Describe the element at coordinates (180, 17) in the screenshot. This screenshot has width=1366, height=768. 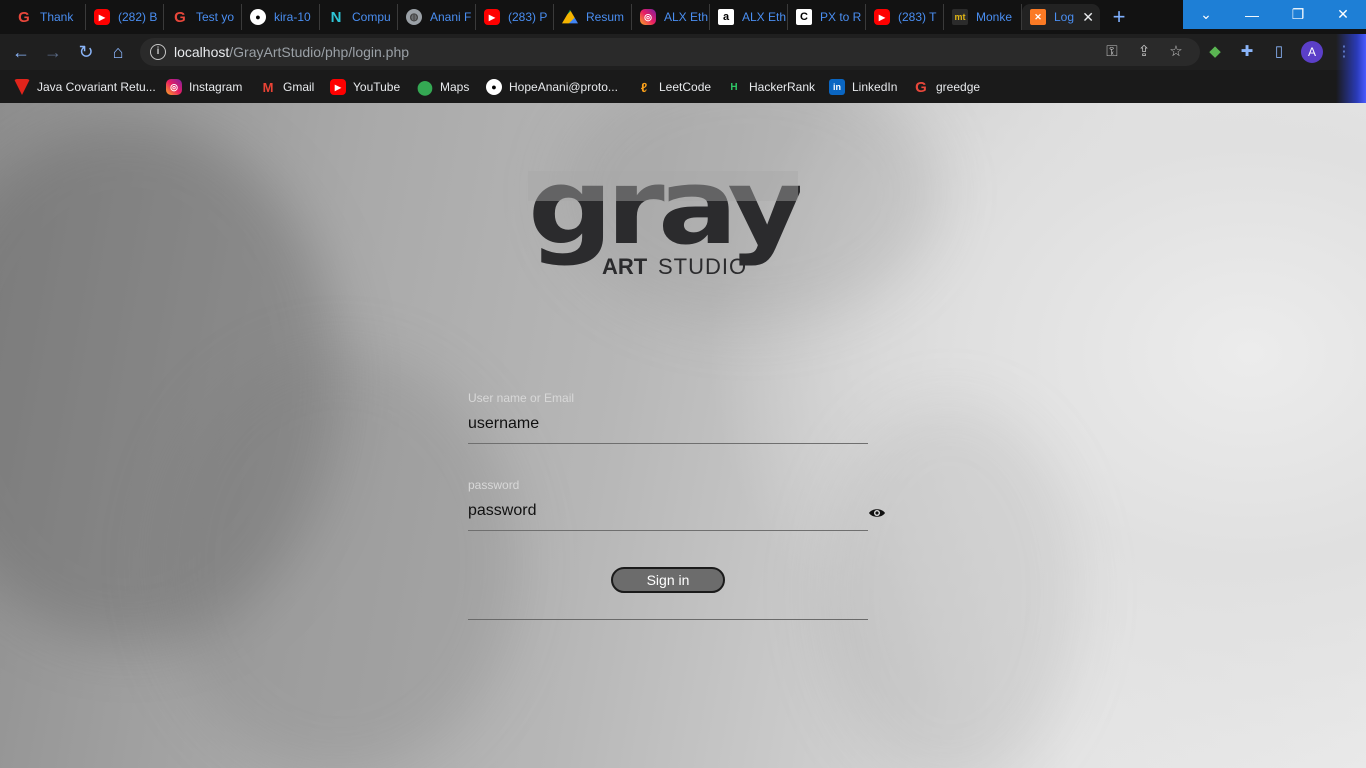
I see `grammarly-icon: G` at that location.